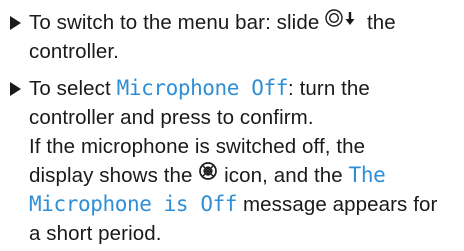 Image resolution: width=464 pixels, height=251 pixels. I want to click on instruction-text: message appears for, so click(340, 204).